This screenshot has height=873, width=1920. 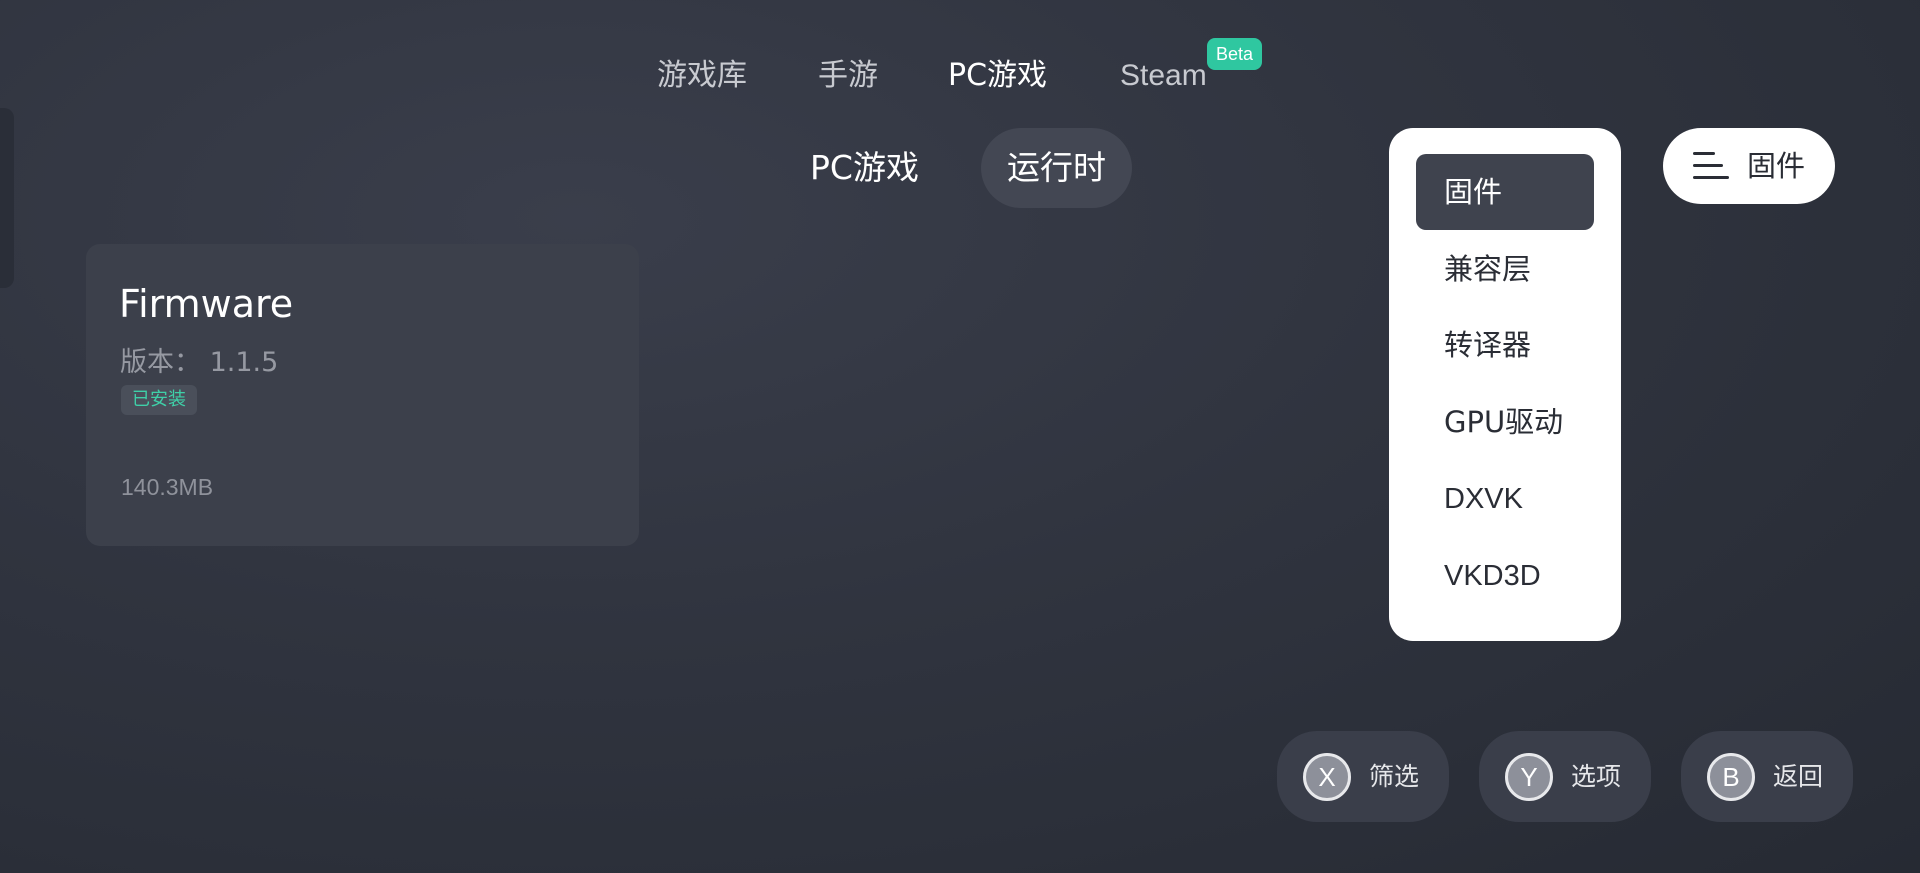 What do you see at coordinates (199, 362) in the screenshot?
I see `card-version: 版本： 1.1.5` at bounding box center [199, 362].